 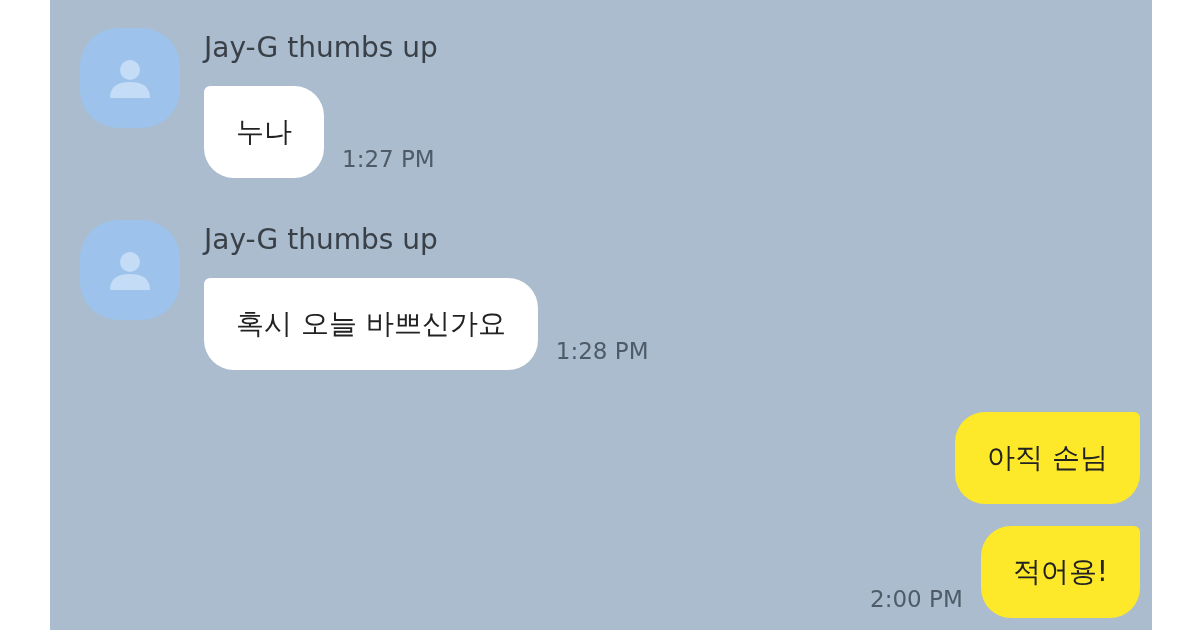 I want to click on message-bubble: 누나, so click(x=264, y=132).